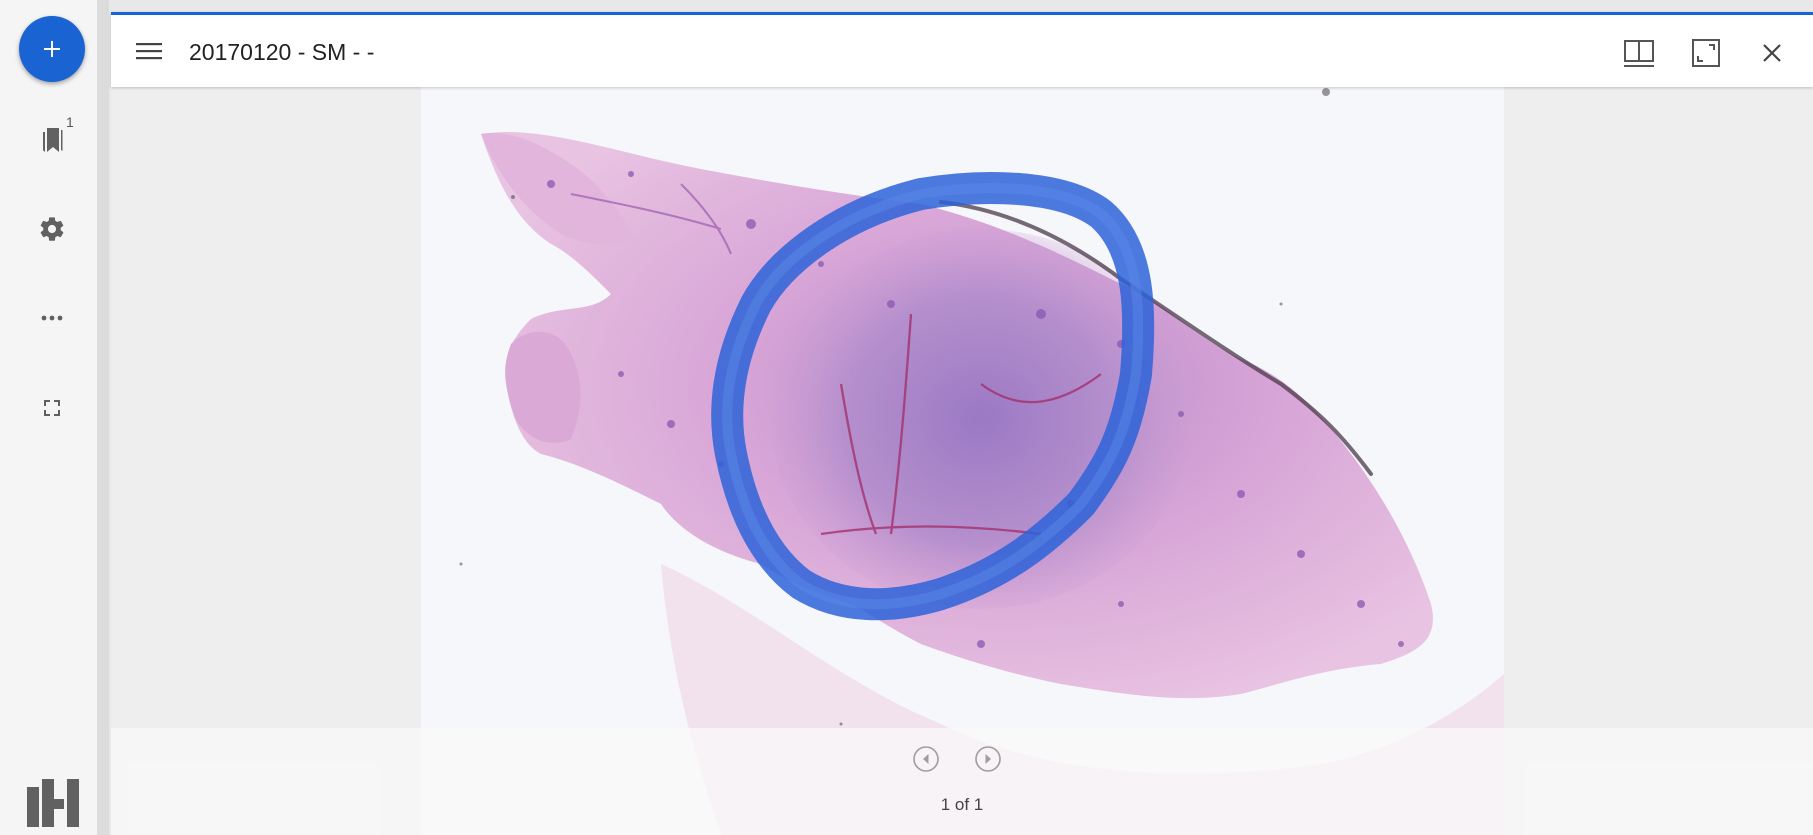 The height and width of the screenshot is (835, 1813). I want to click on bookmarks-icon, so click(53, 140).